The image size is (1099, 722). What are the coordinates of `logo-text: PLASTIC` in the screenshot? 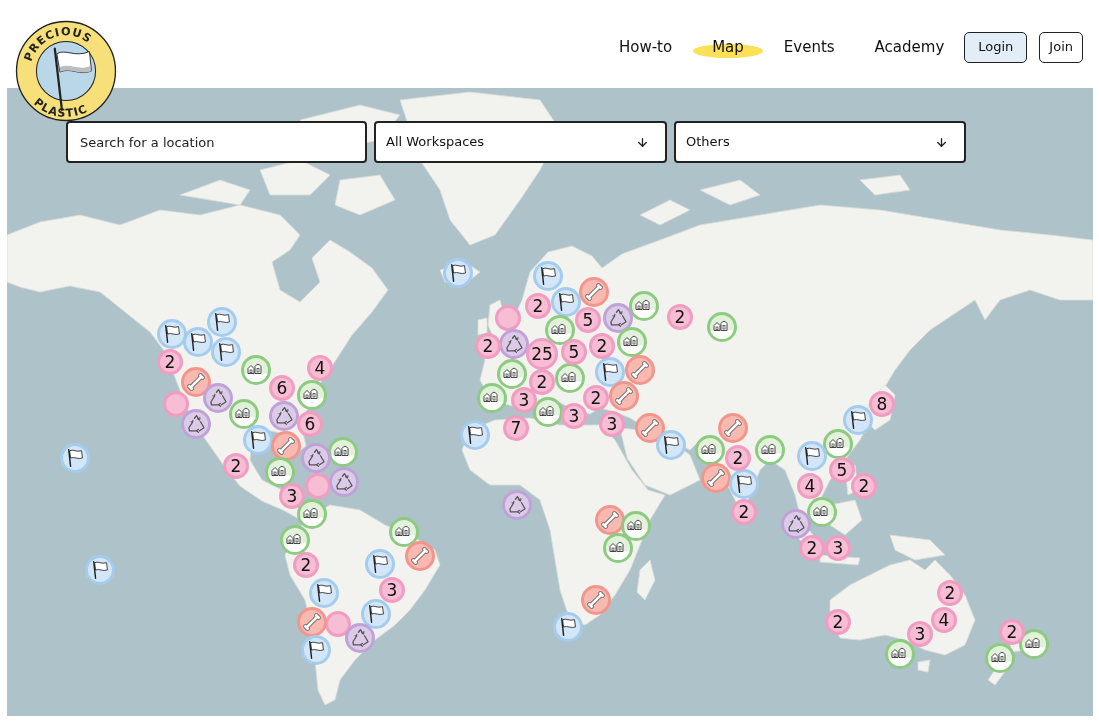 It's located at (60, 108).